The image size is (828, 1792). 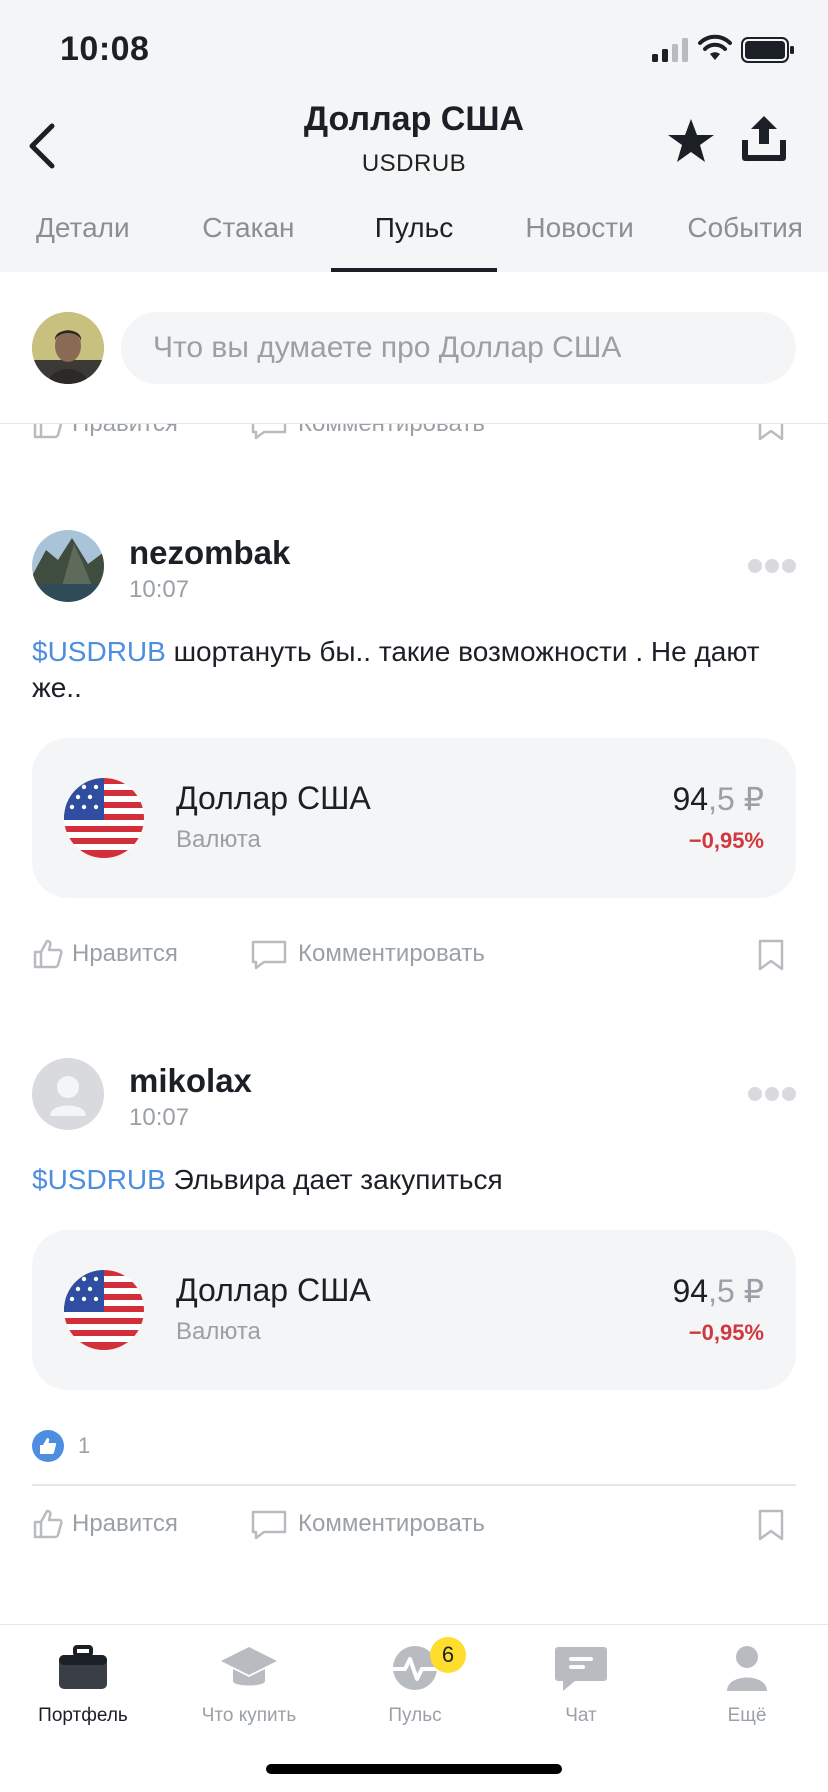 What do you see at coordinates (745, 237) in the screenshot?
I see `tab-events: События` at bounding box center [745, 237].